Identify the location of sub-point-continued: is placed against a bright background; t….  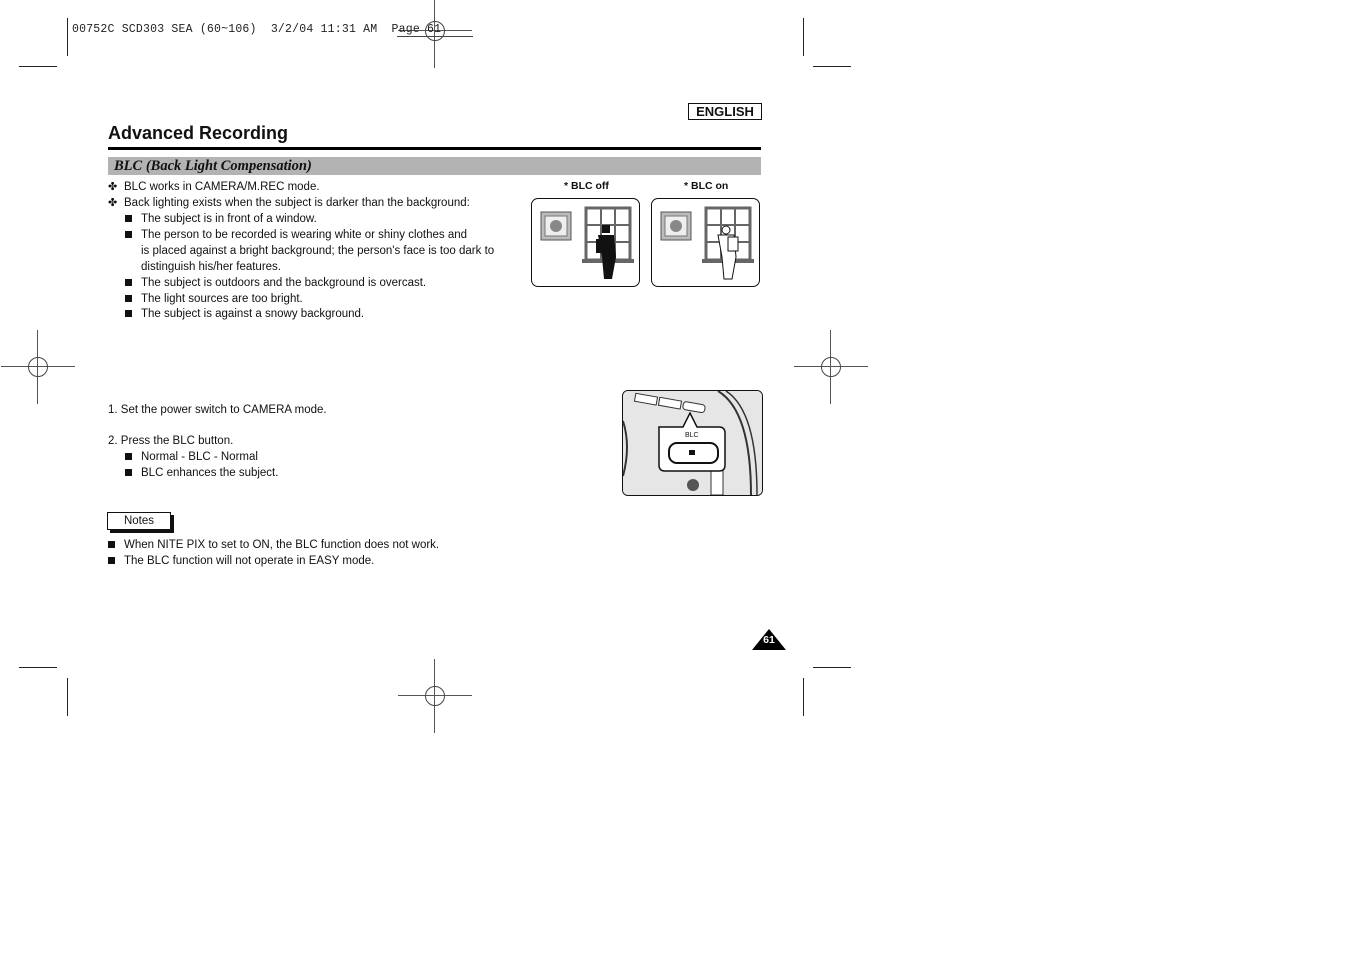
(318, 251).